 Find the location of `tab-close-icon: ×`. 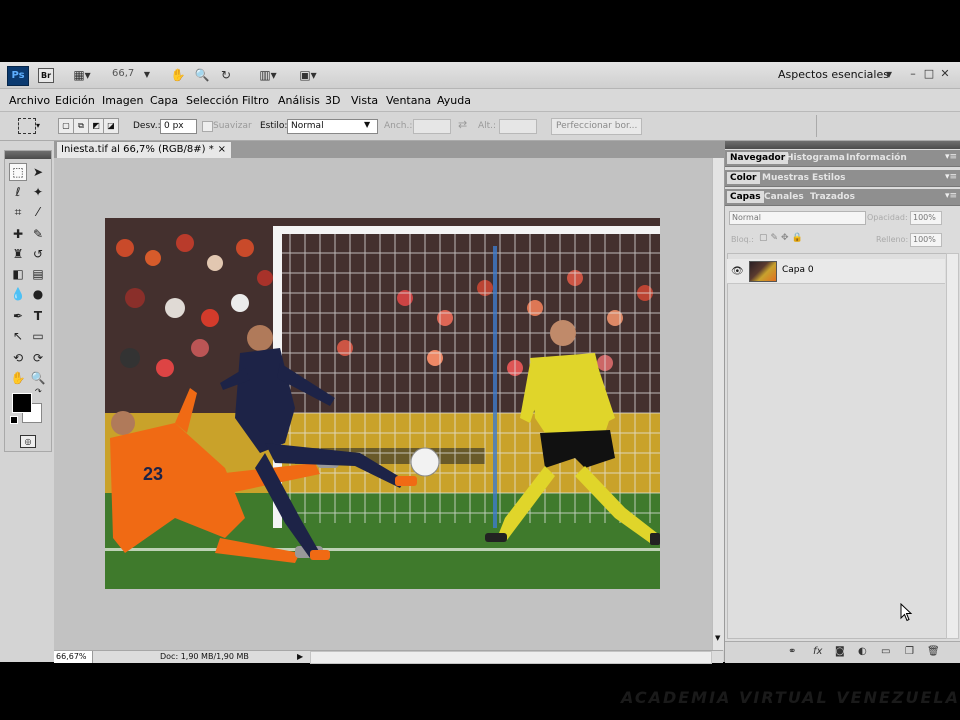

tab-close-icon: × is located at coordinates (222, 150).